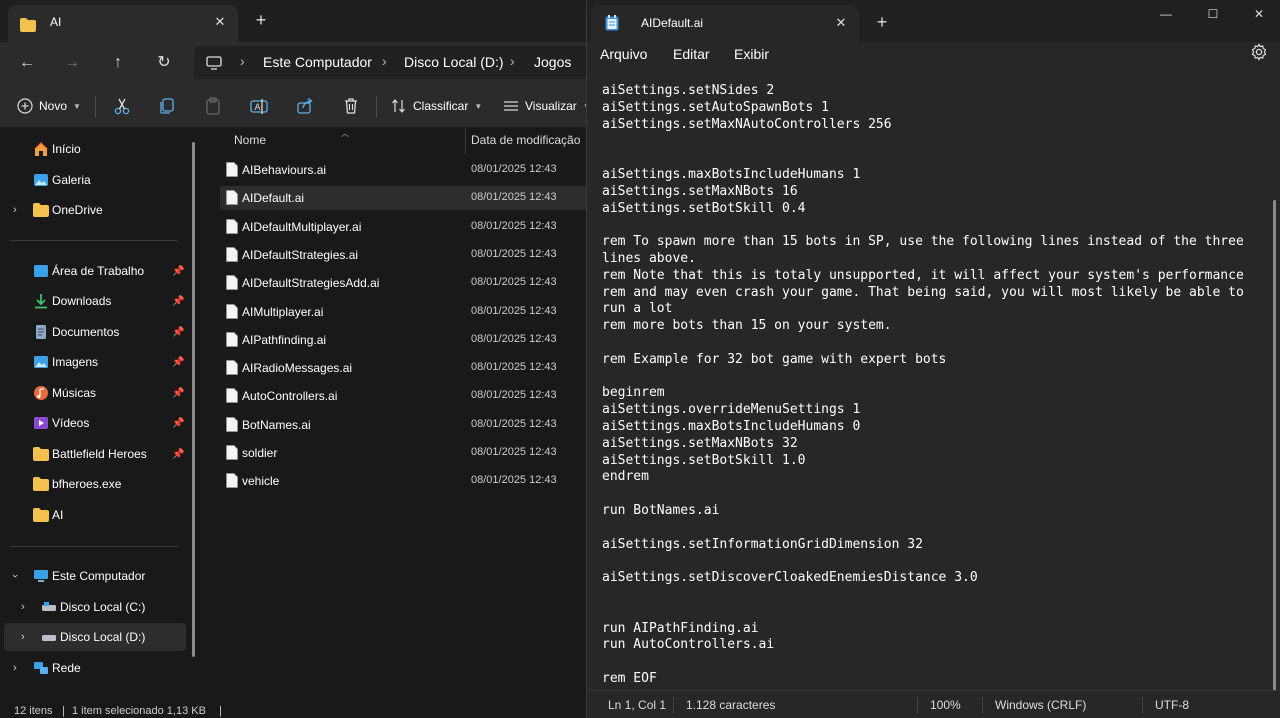 This screenshot has width=1280, height=718. I want to click on maximize-button: ☐, so click(1213, 14).